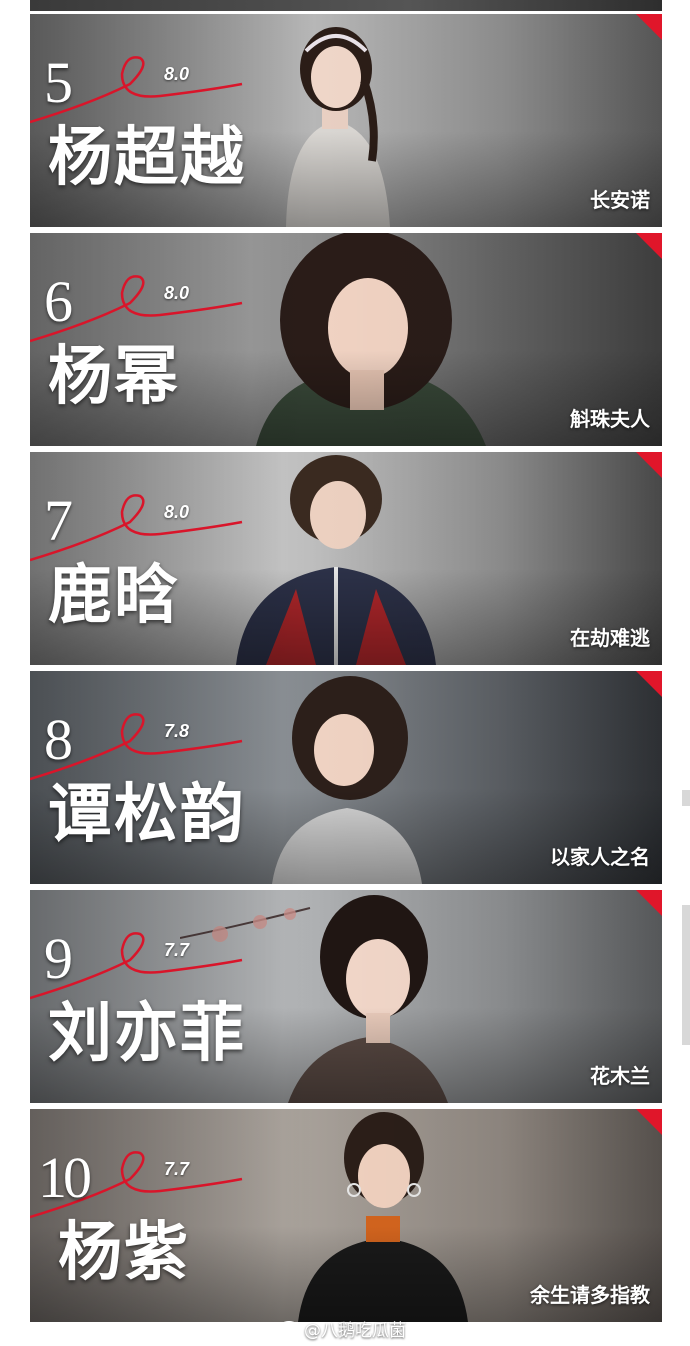 This screenshot has height=1346, width=690. What do you see at coordinates (114, 596) in the screenshot?
I see `celebrity-name: 鹿晗` at bounding box center [114, 596].